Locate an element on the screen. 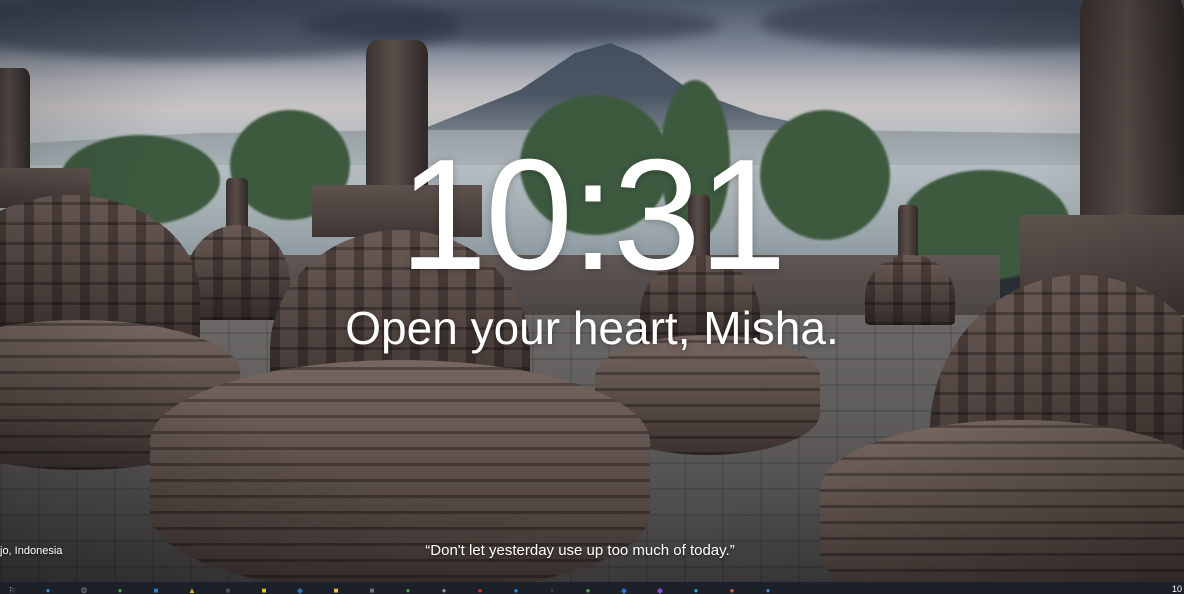  game-icon: ● is located at coordinates (588, 590).